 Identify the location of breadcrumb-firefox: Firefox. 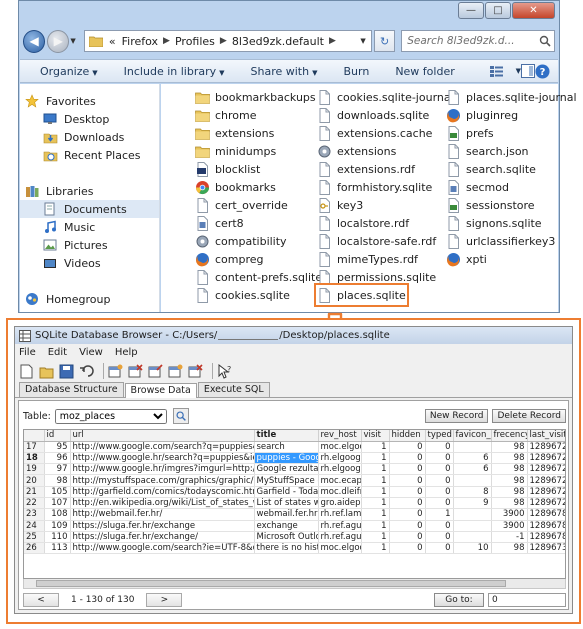
(140, 41).